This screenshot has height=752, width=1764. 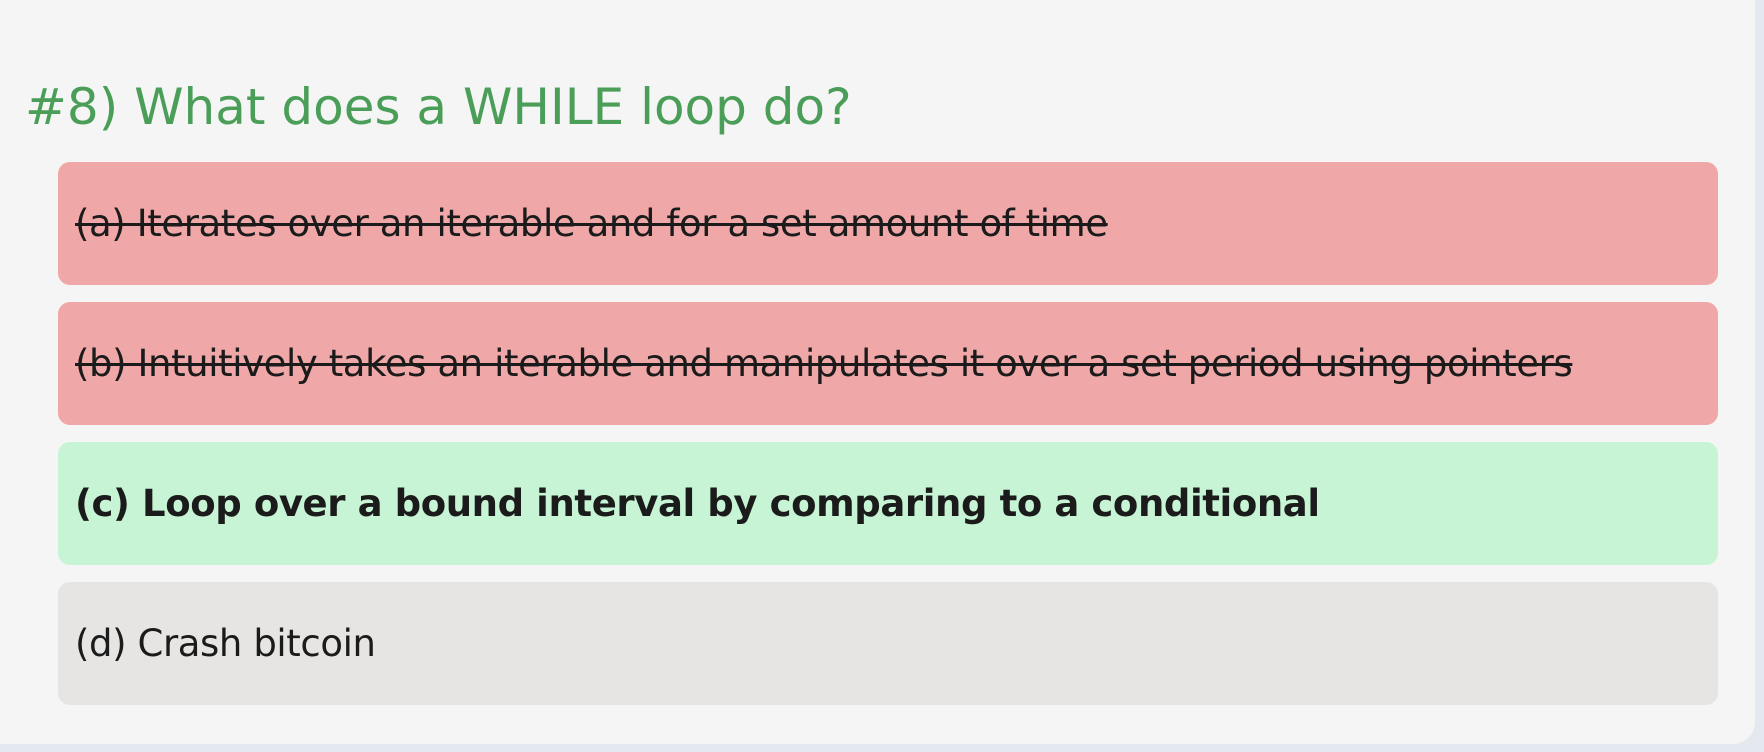 What do you see at coordinates (438, 107) in the screenshot?
I see `question-title: #8) What does a WHILE loop do?` at bounding box center [438, 107].